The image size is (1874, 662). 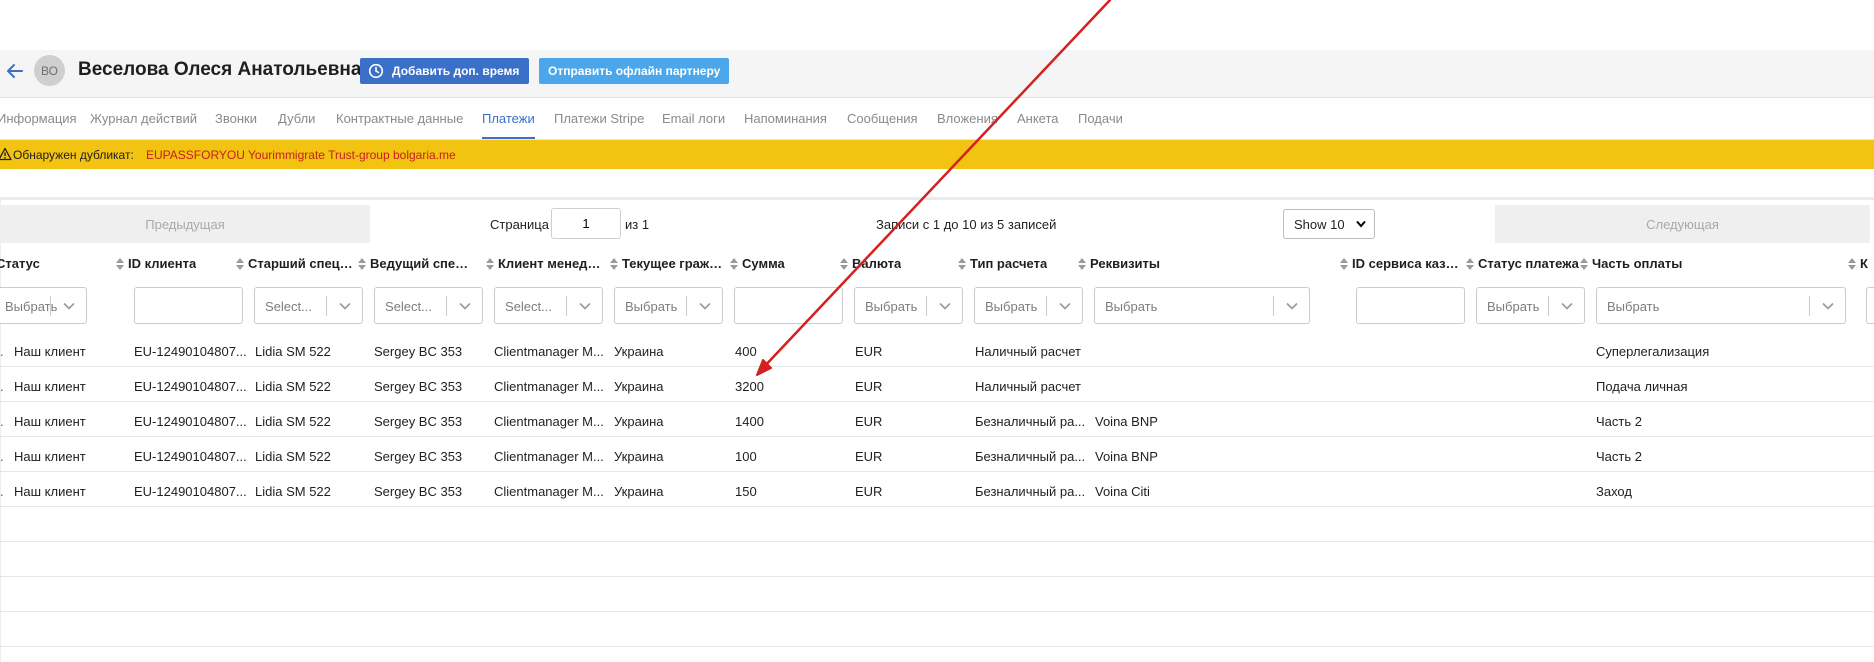 I want to click on column-header-treasury-id: ID сервиса казначейства, so click(x=1401, y=263).